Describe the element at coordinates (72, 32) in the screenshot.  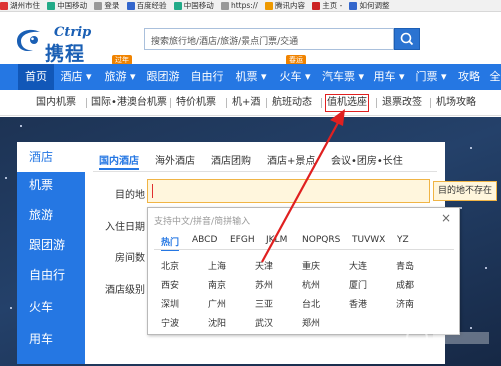
I see `logo-english: Ctrip` at that location.